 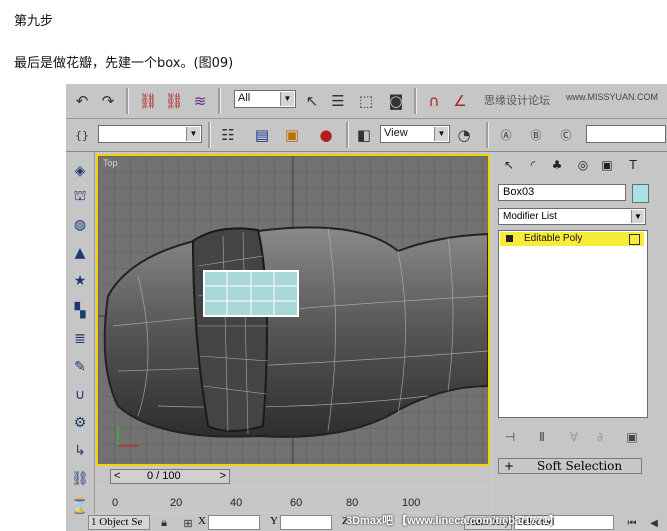 I want to click on redo-icon: ↷, so click(x=108, y=101).